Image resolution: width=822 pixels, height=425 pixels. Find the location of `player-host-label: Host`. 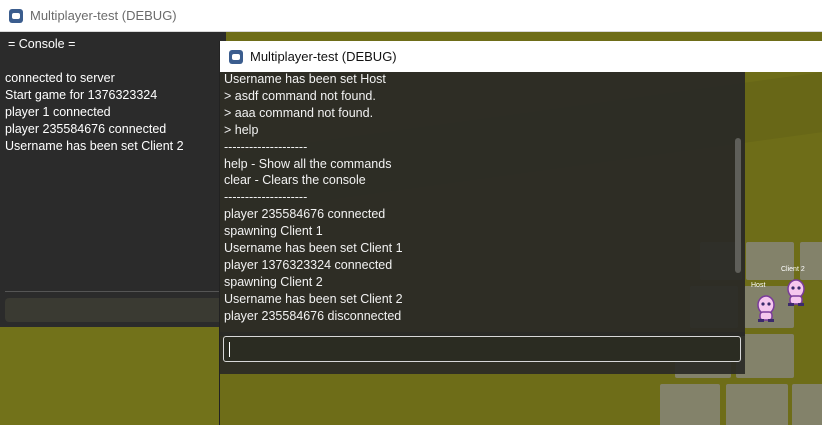

player-host-label: Host is located at coordinates (758, 285).